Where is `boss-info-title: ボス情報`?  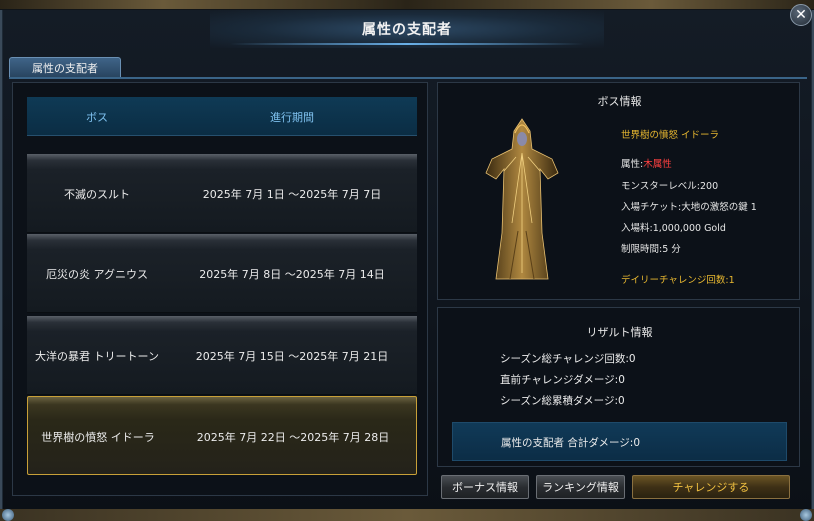 boss-info-title: ボス情報 is located at coordinates (619, 101).